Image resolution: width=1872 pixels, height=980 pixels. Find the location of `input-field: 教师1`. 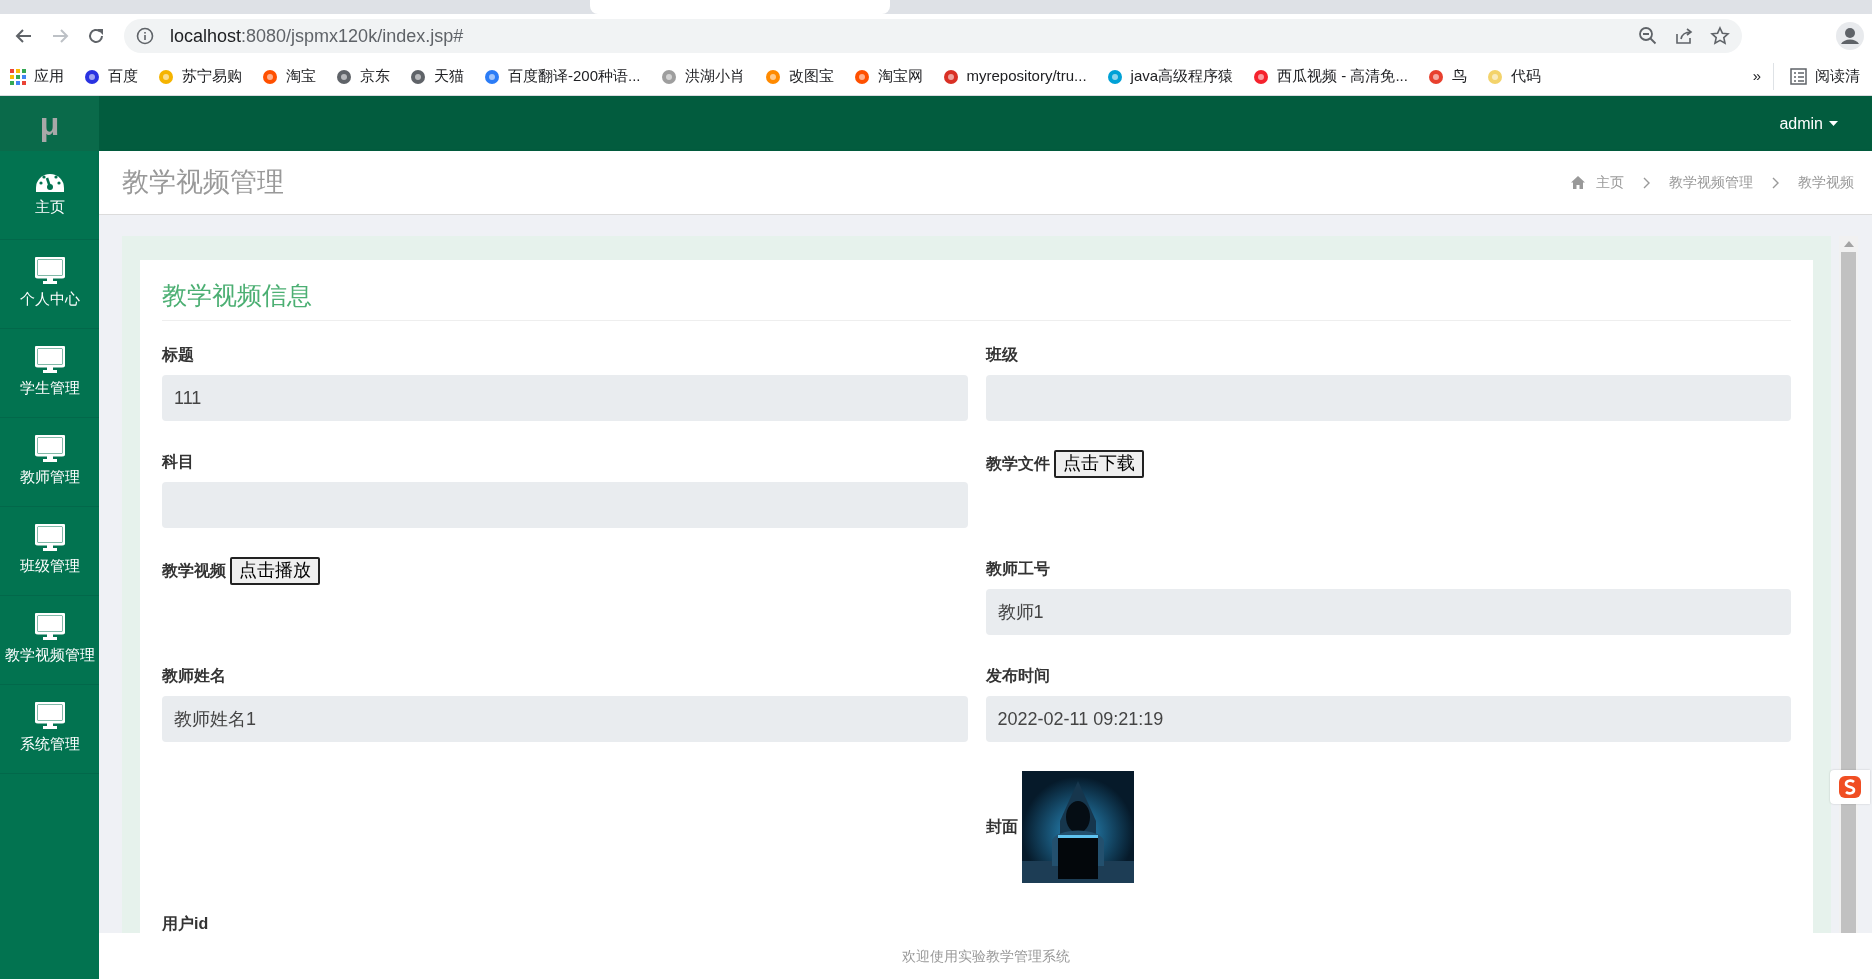

input-field: 教师1 is located at coordinates (1388, 612).